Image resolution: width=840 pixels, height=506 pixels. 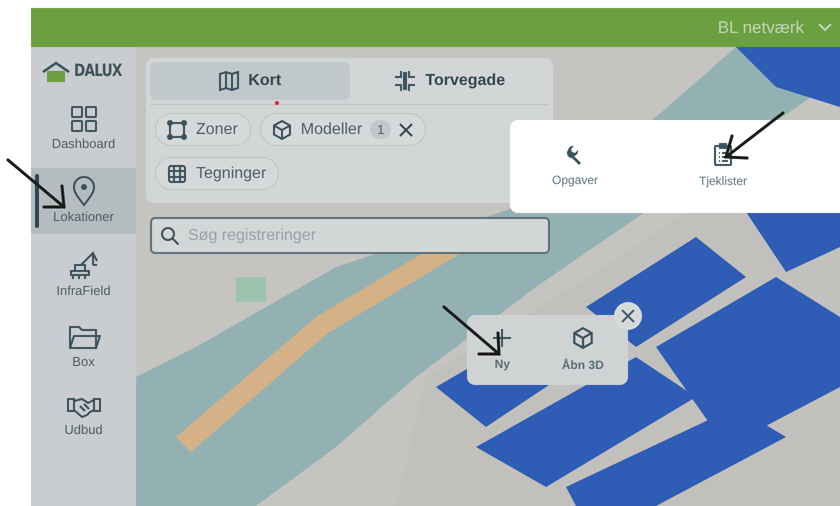 I want to click on grid-icon, so click(x=83, y=119).